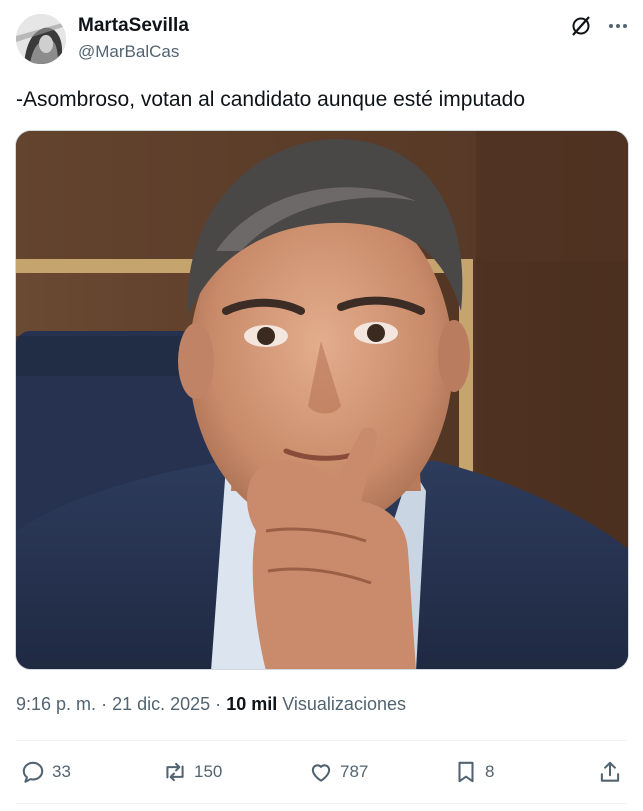 Image resolution: width=643 pixels, height=811 pixels. I want to click on bookmark-count: 8, so click(490, 771).